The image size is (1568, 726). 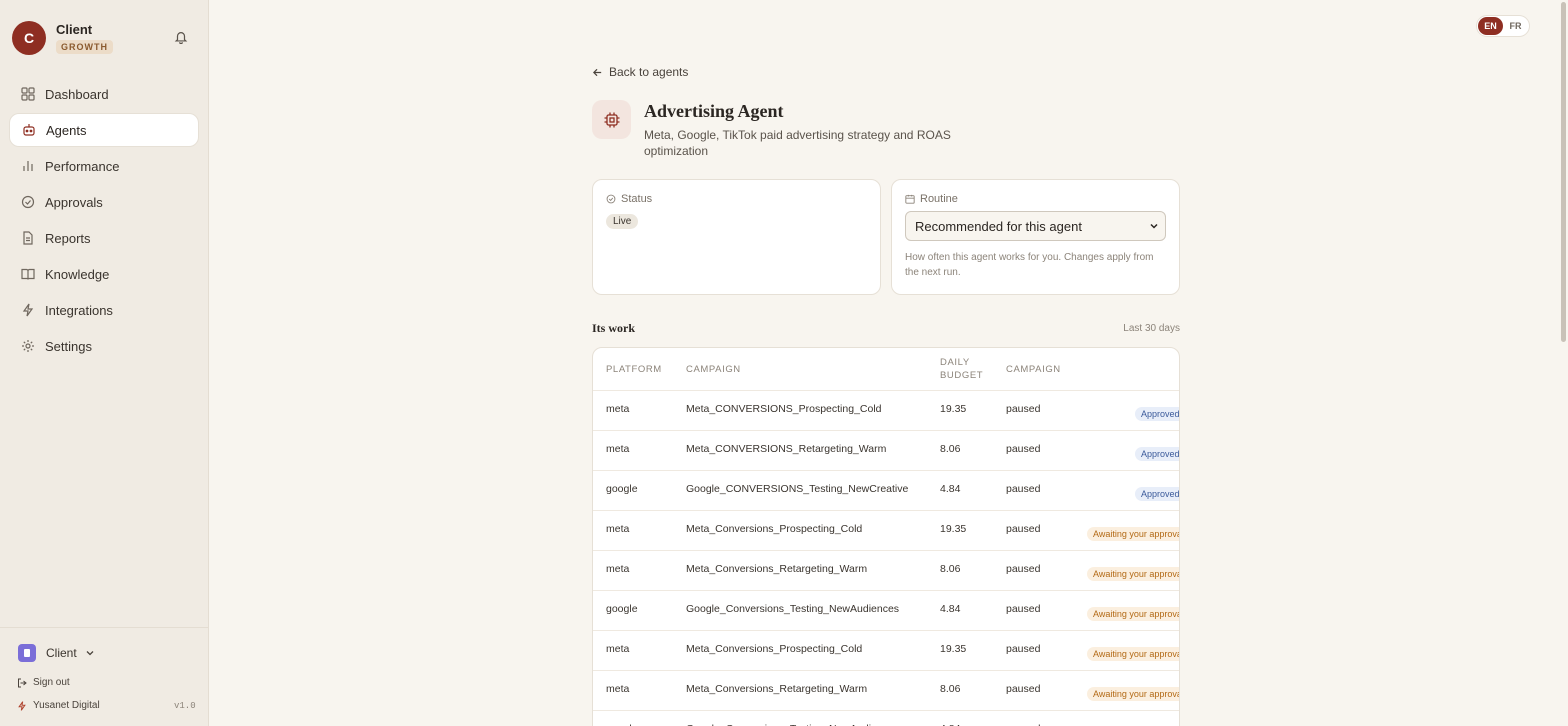 I want to click on campaign-cell: Meta_CONVERSIONS_Retargeting_Warm, so click(x=786, y=449).